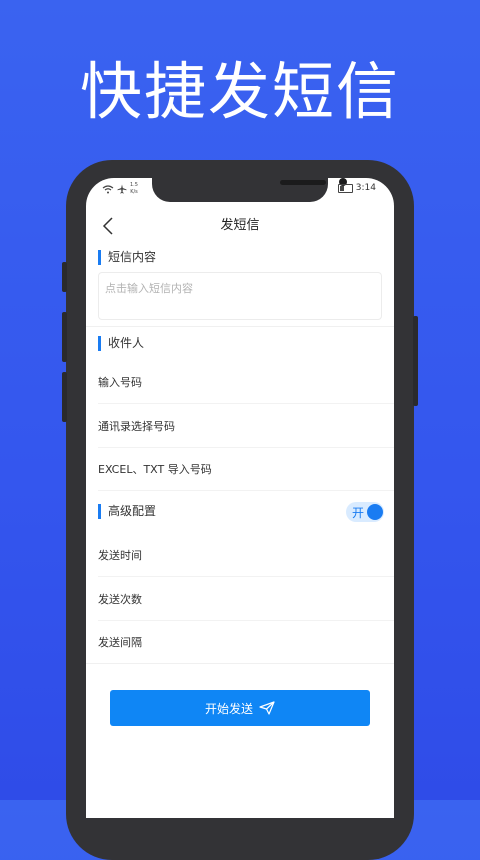 Image resolution: width=480 pixels, height=860 pixels. Describe the element at coordinates (239, 91) in the screenshot. I see `promo-title: 快捷发短信` at that location.